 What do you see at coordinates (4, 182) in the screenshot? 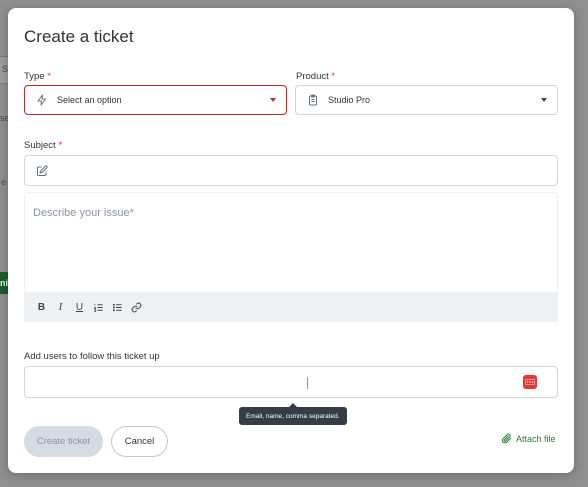
I see `background-text: e` at bounding box center [4, 182].